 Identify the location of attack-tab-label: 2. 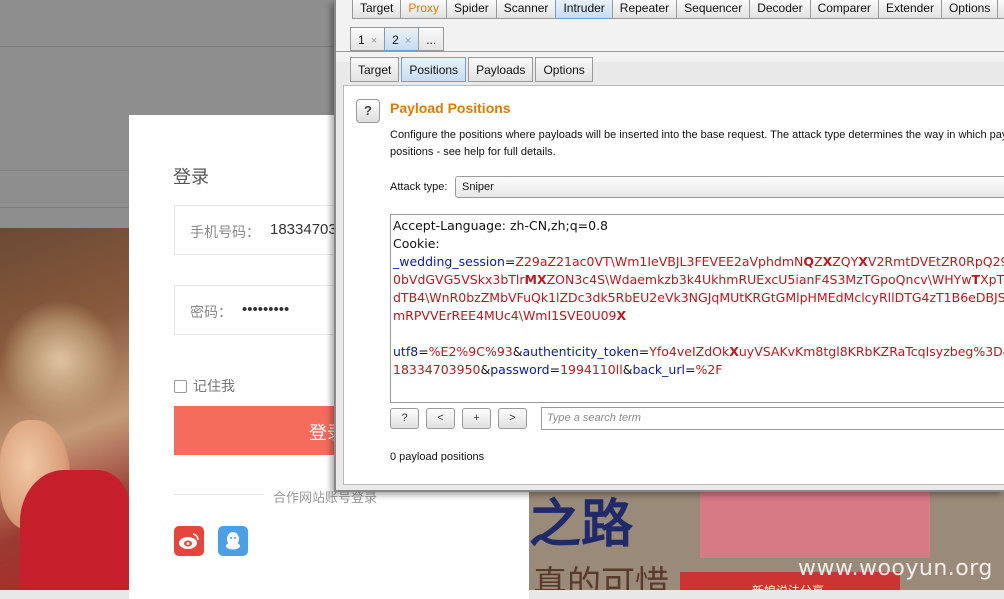
(395, 40).